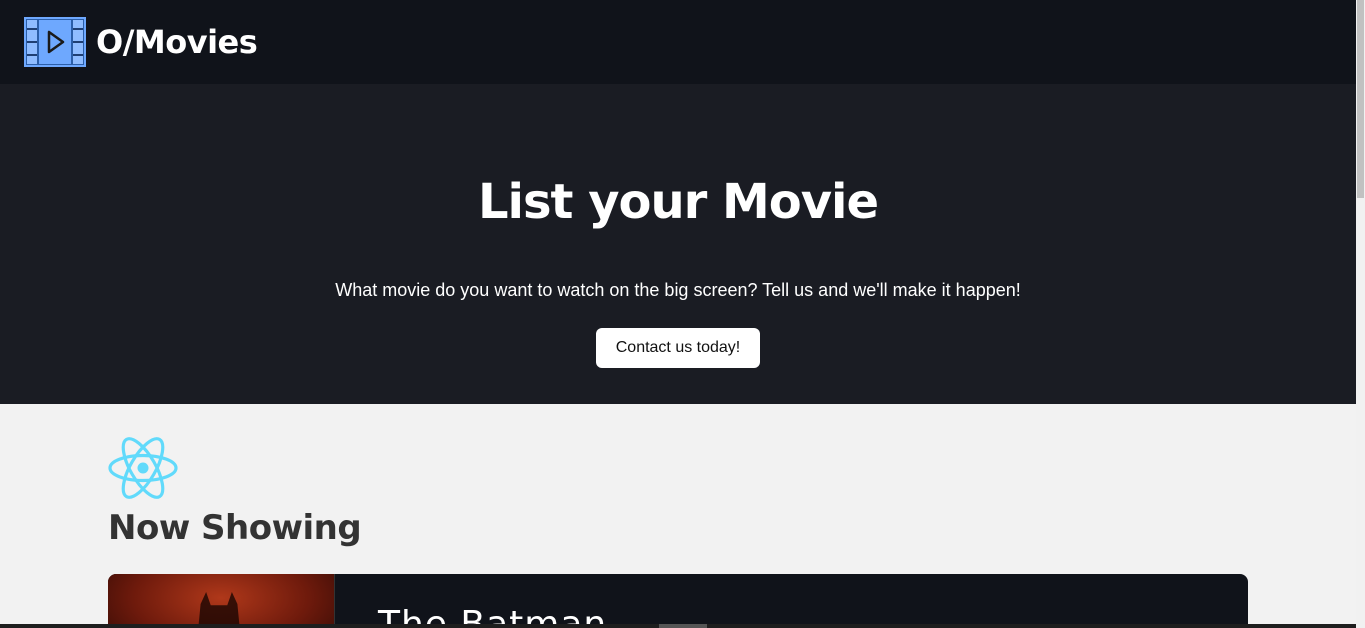 The image size is (1365, 628). I want to click on horizontal-scrollbar-thumb, so click(683, 626).